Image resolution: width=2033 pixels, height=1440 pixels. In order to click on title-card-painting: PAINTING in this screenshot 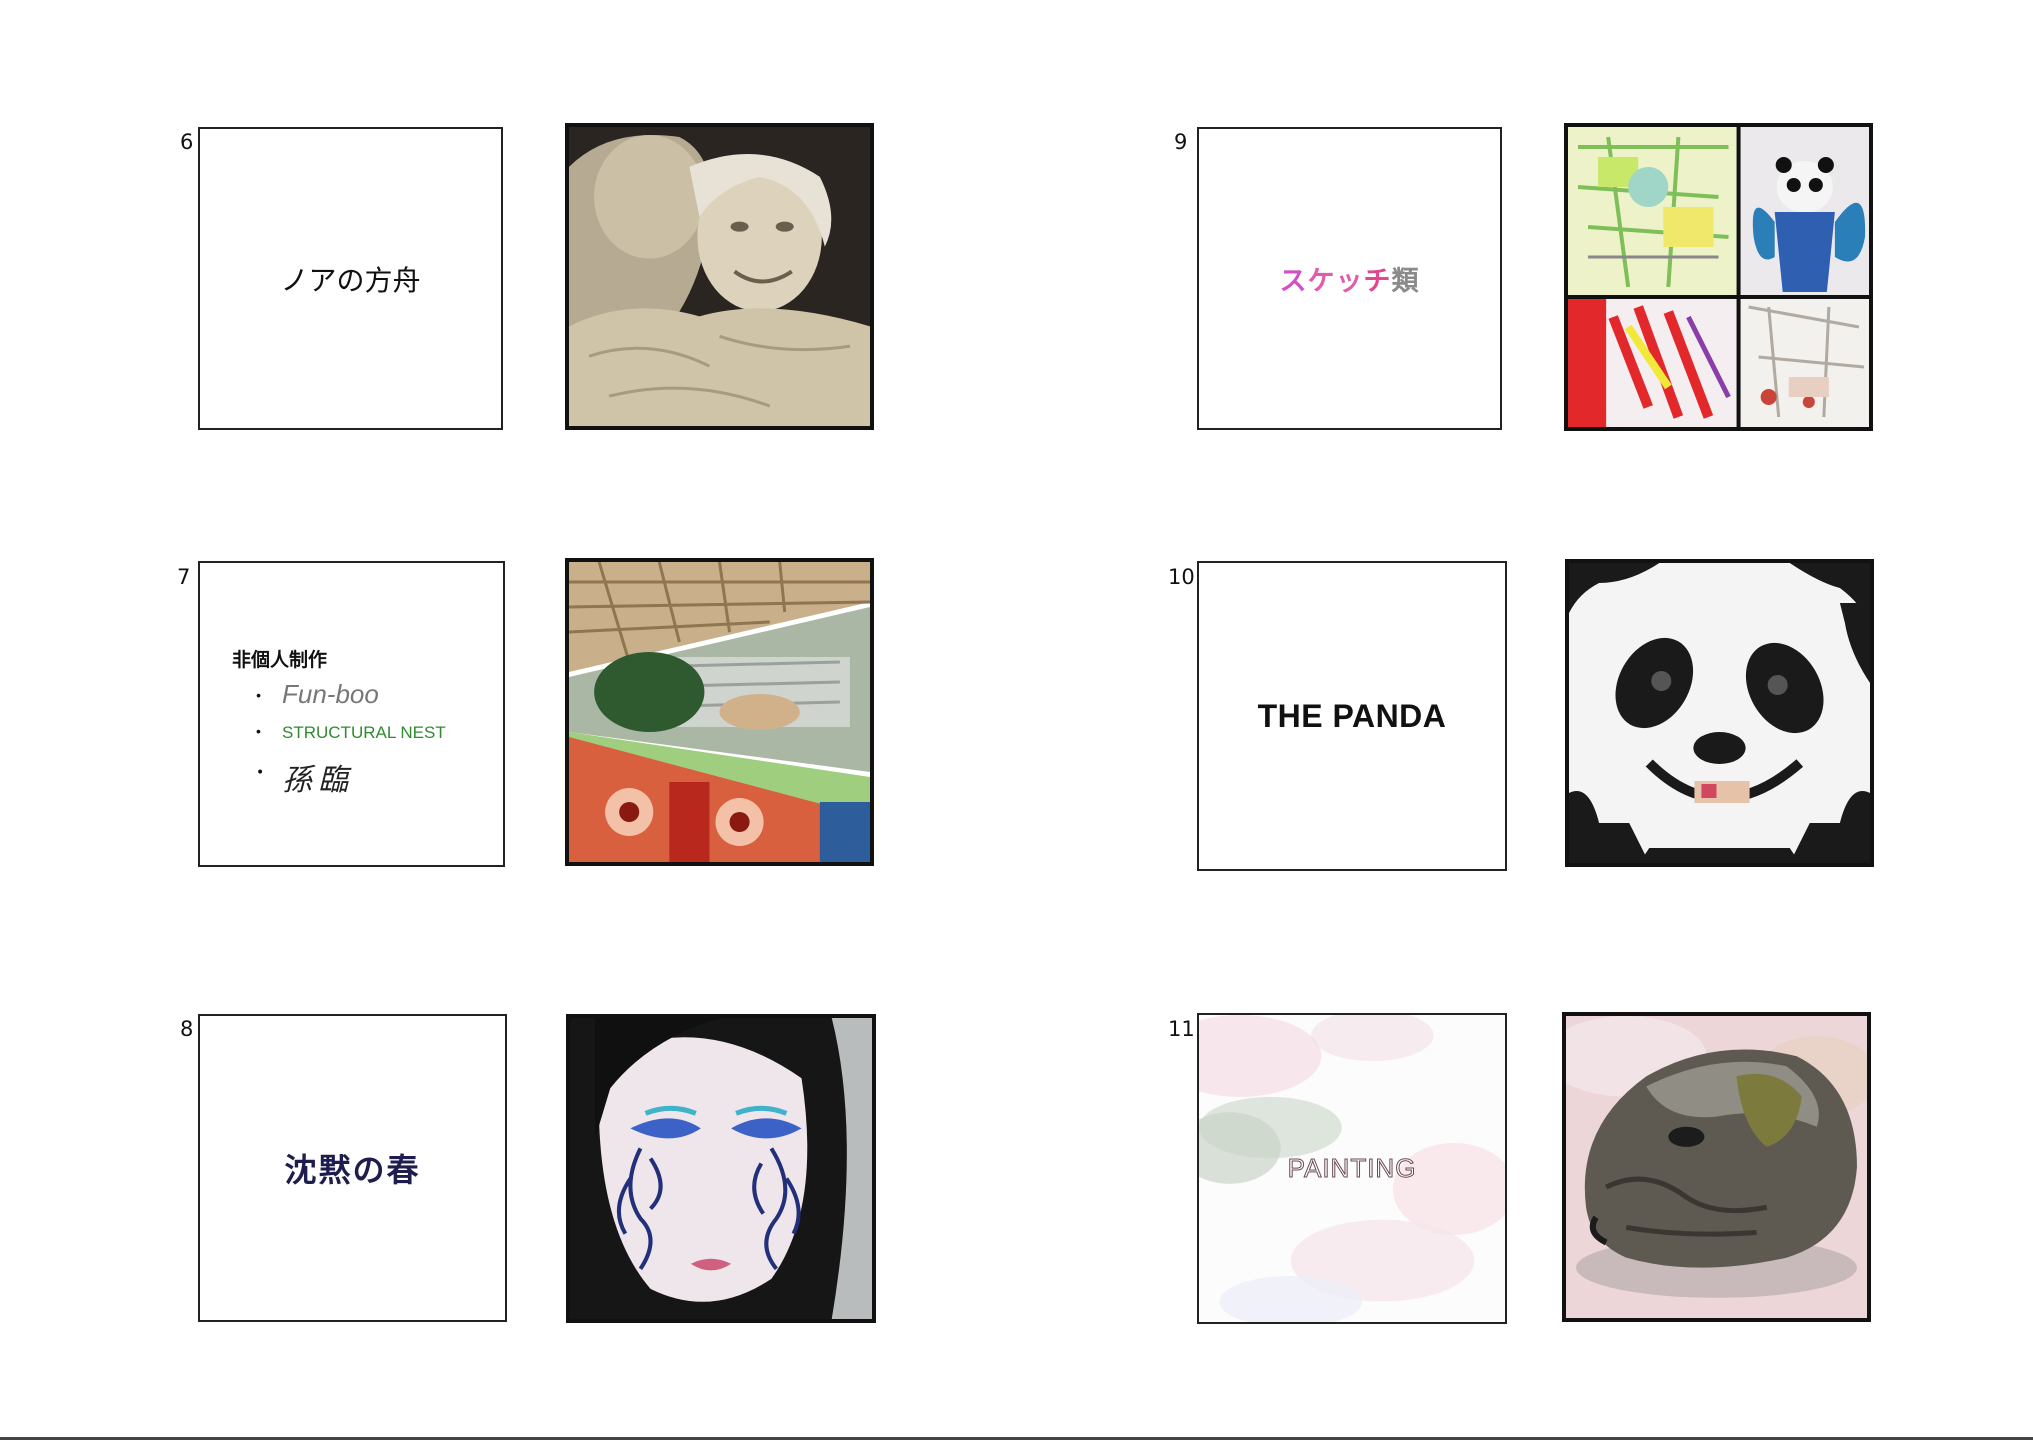, I will do `click(1352, 1168)`.